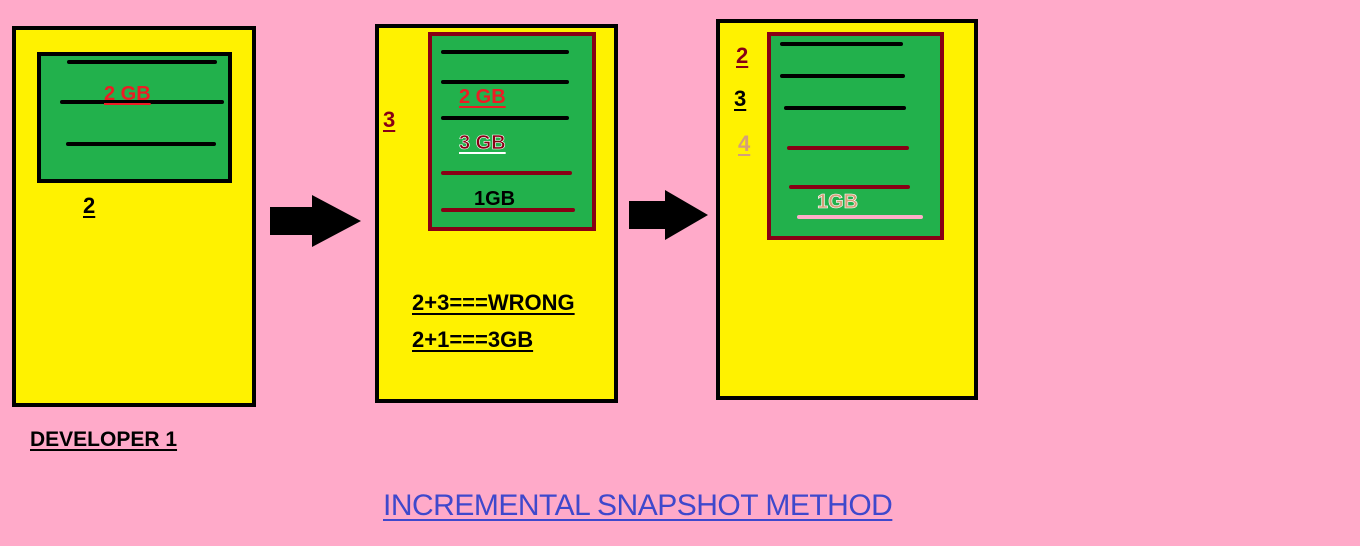 The height and width of the screenshot is (546, 1360). I want to click on diagram-title: INCREMENTAL SNAPSHOT METHOD, so click(638, 505).